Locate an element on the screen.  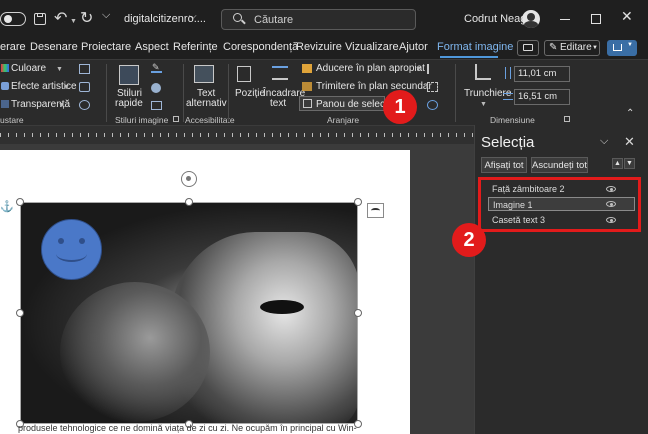
close-window-icon: ✕ is located at coordinates (627, 16).